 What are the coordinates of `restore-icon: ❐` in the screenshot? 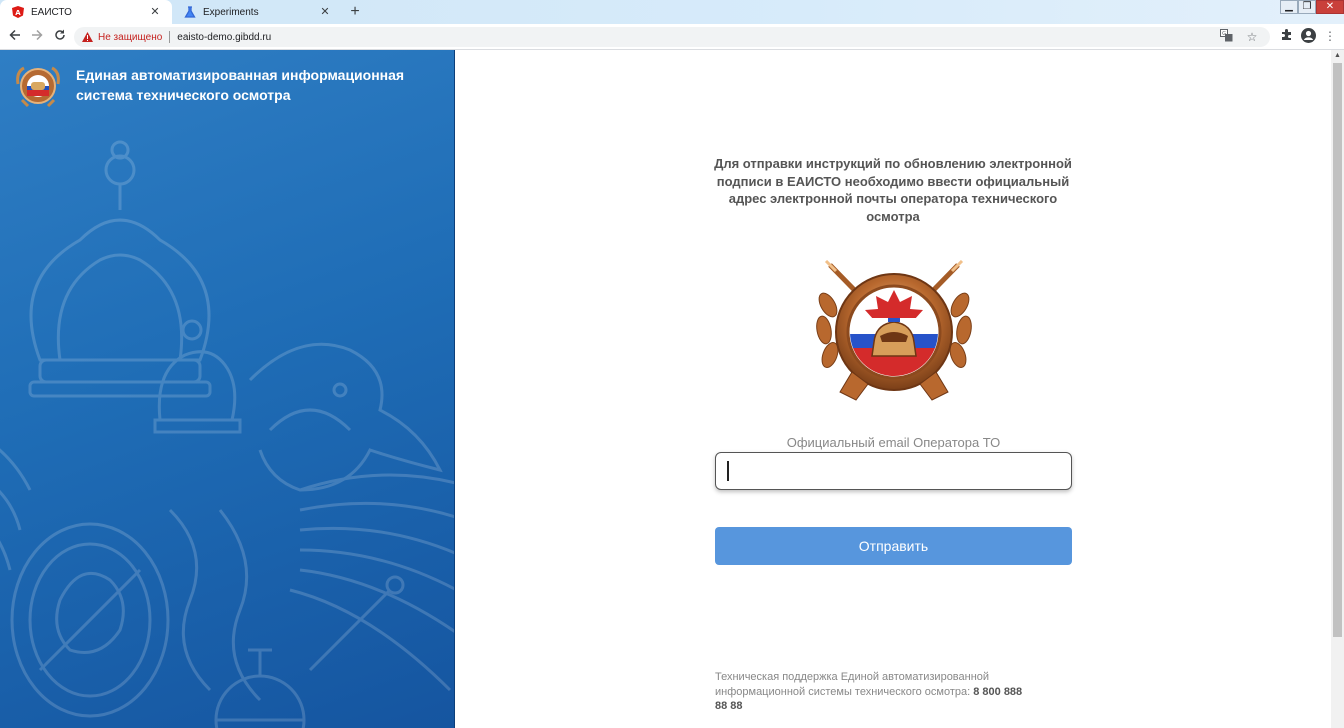 It's located at (1307, 7).